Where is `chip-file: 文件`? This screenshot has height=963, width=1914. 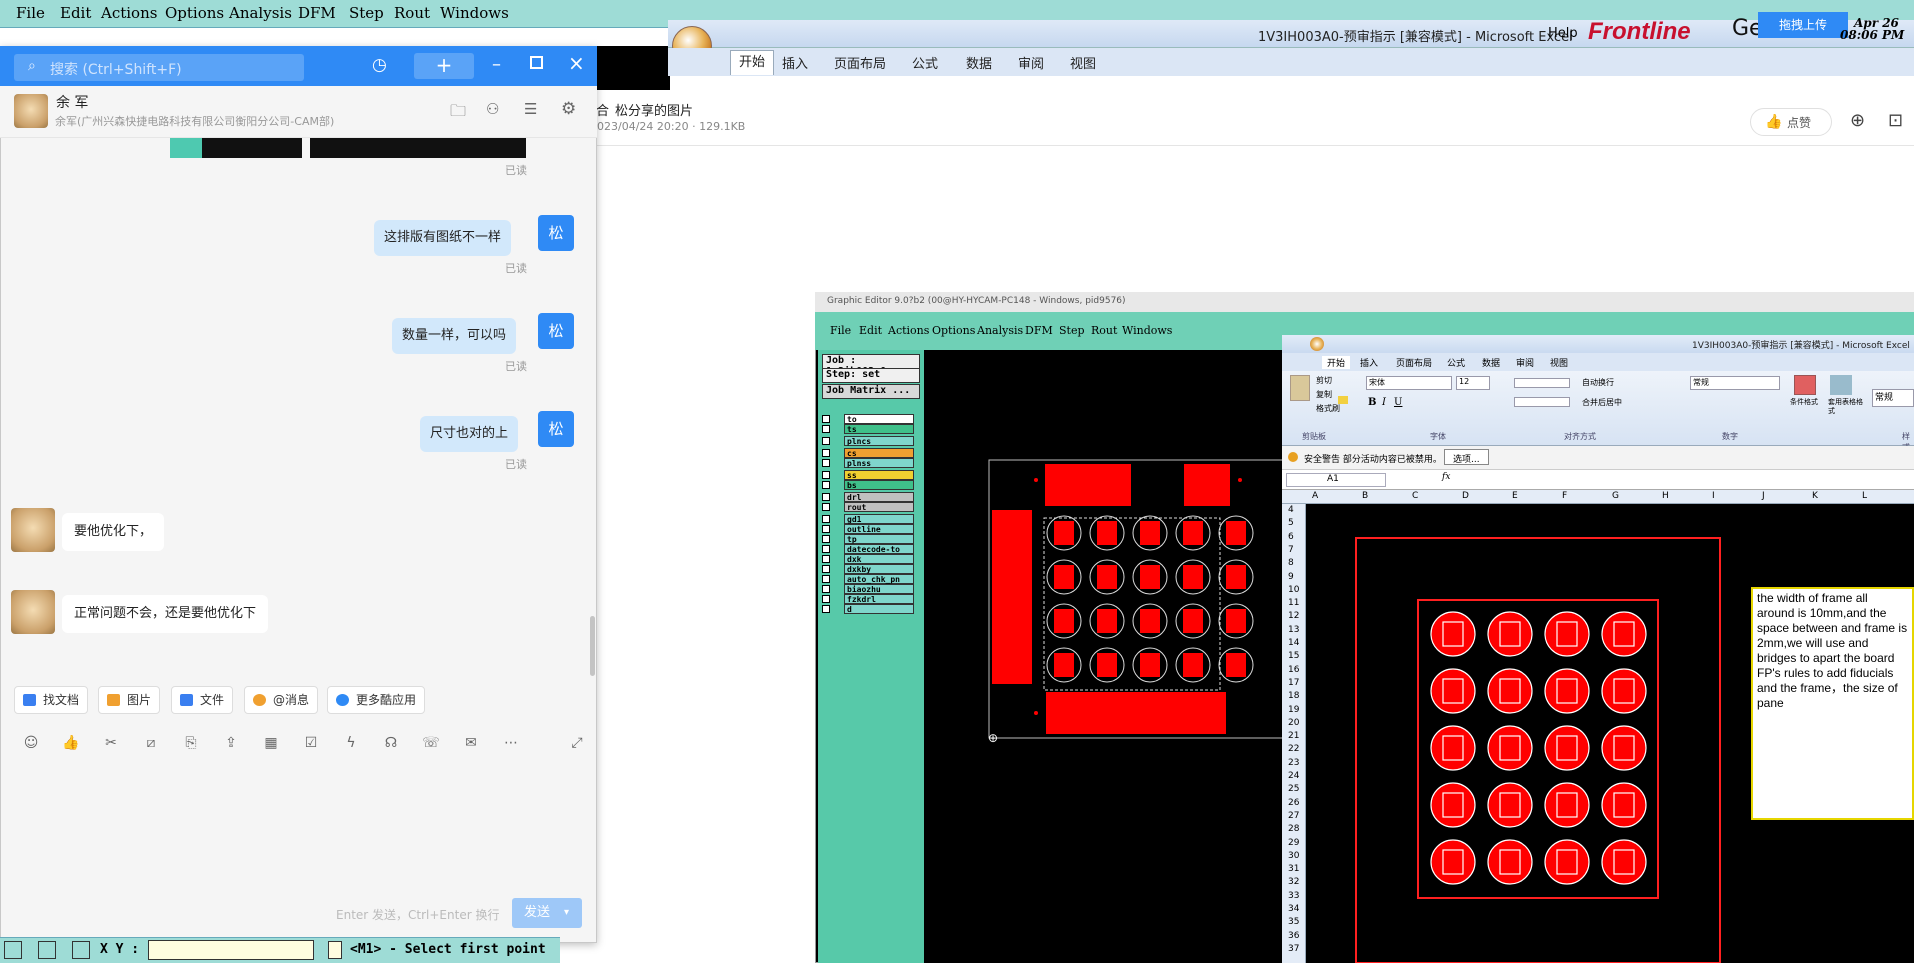
chip-file: 文件 is located at coordinates (202, 700).